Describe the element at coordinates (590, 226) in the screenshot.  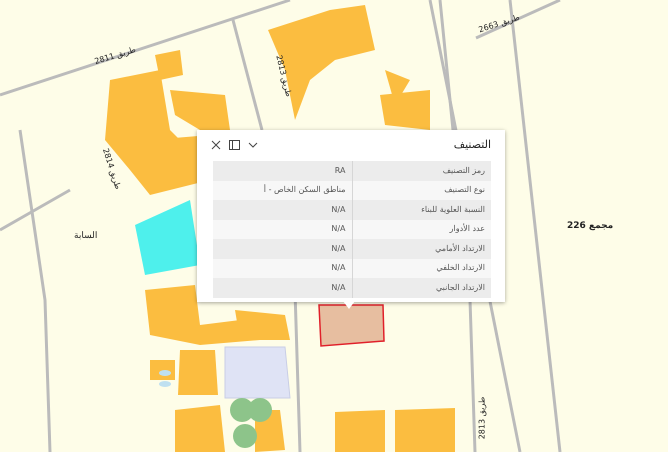
I see `block-label: مجمع 226` at that location.